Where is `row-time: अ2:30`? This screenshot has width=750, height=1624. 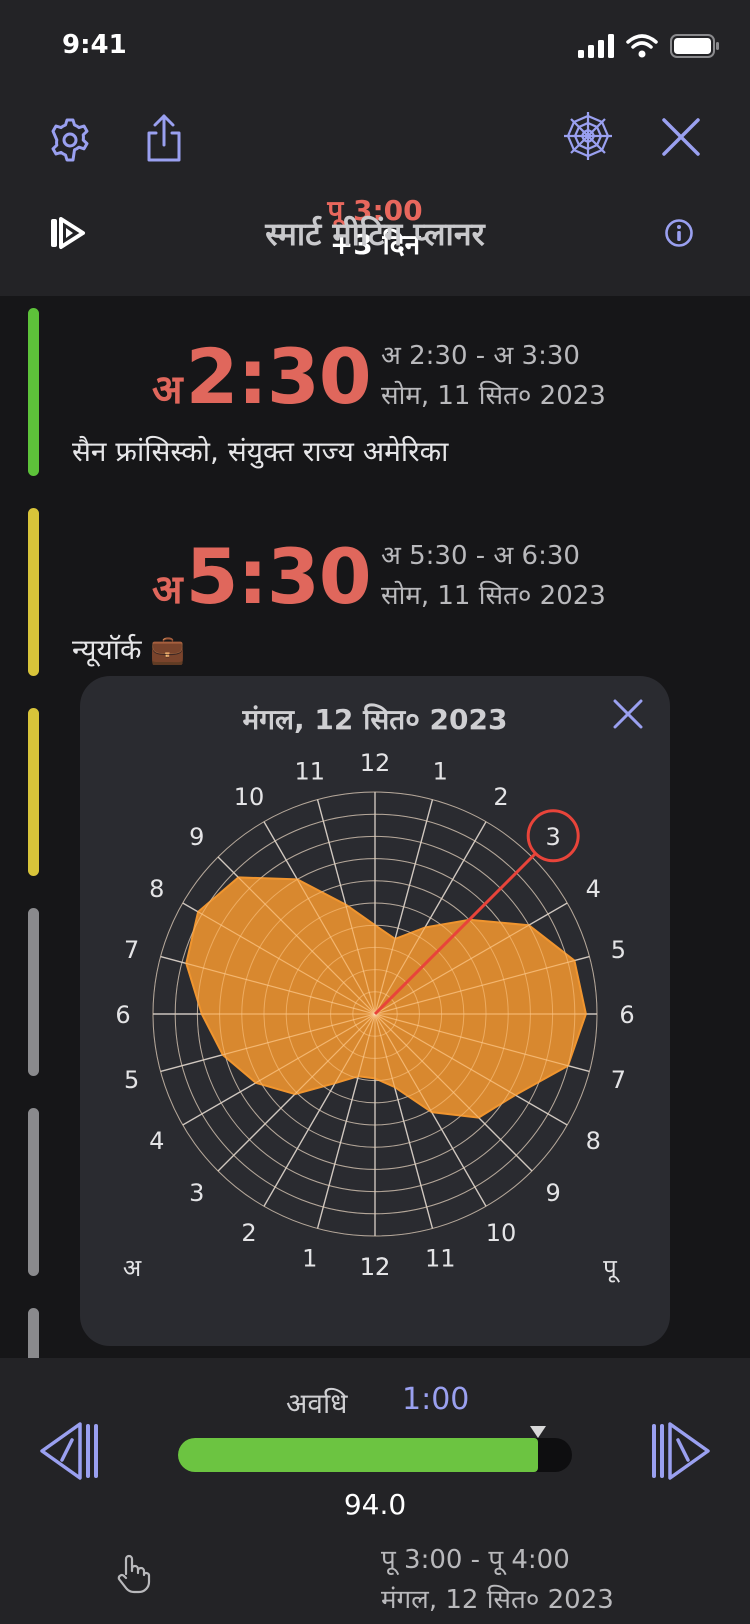 row-time: अ2:30 is located at coordinates (262, 376).